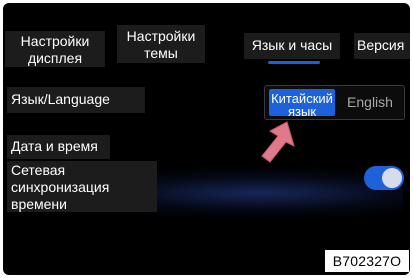 Image resolution: width=413 pixels, height=278 pixels. Describe the element at coordinates (58, 147) in the screenshot. I see `date-time-label: Дата и время` at that location.